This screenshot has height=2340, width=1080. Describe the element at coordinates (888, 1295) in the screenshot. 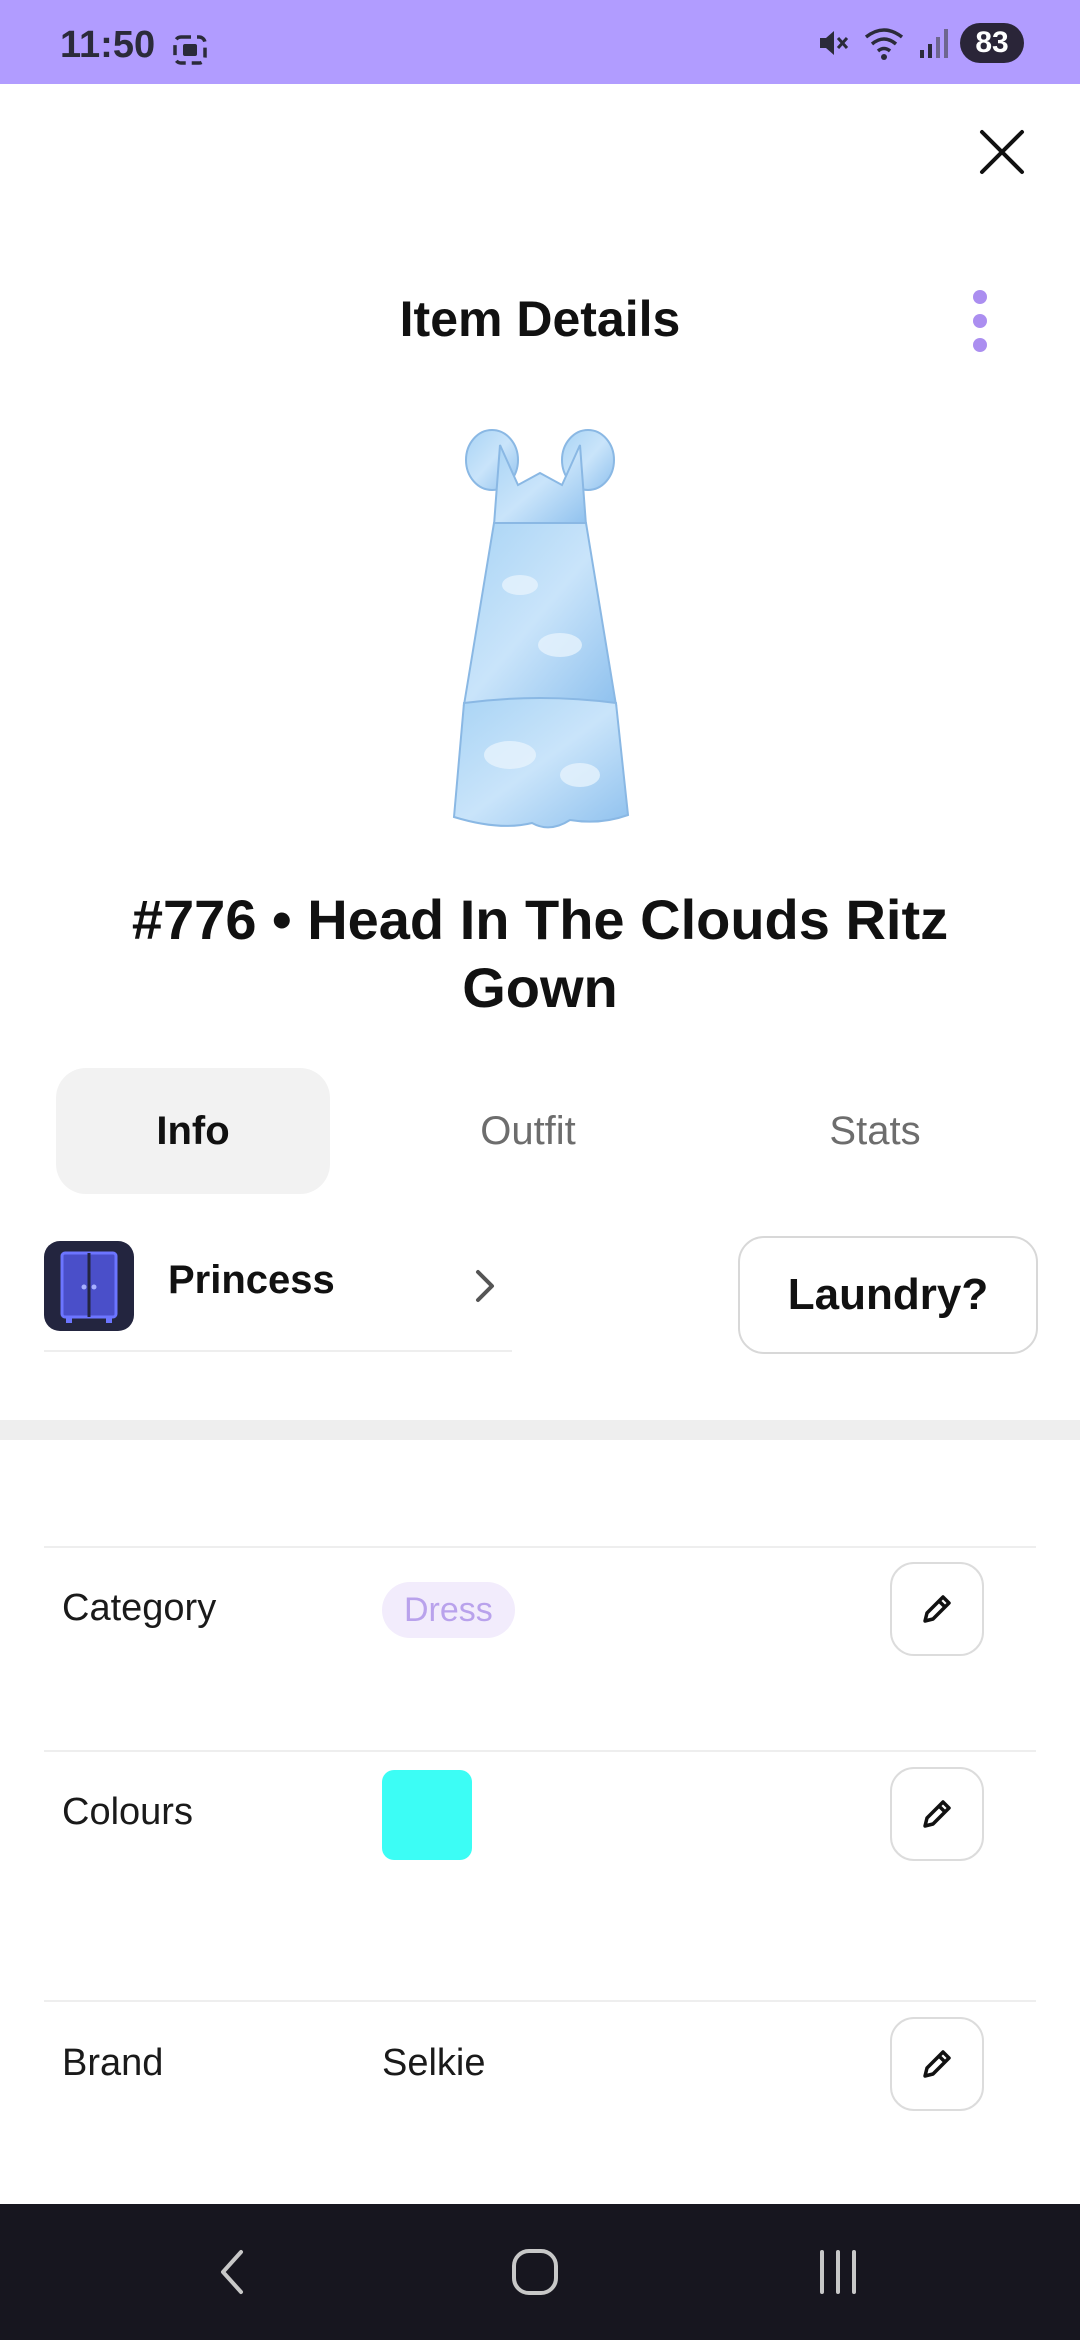

I see `laundry-button: Laundry?` at that location.